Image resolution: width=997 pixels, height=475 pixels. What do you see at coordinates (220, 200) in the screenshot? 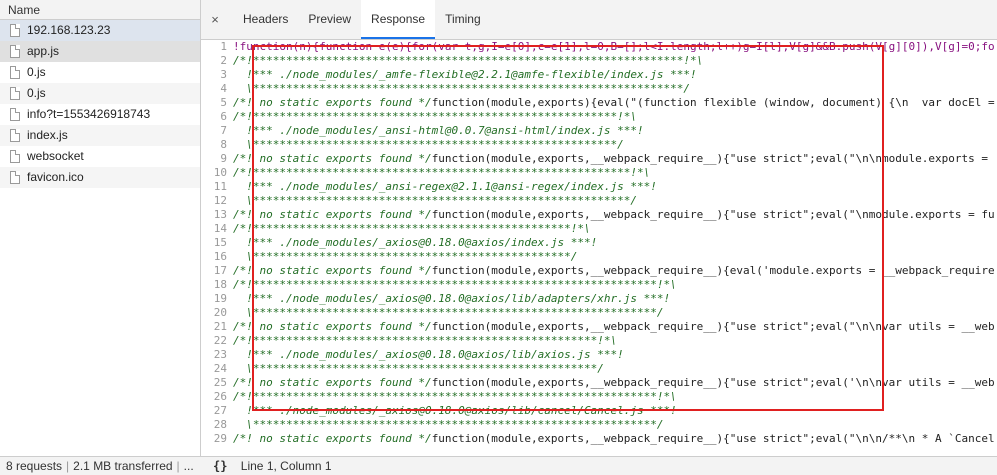
I see `line-number: 12` at bounding box center [220, 200].